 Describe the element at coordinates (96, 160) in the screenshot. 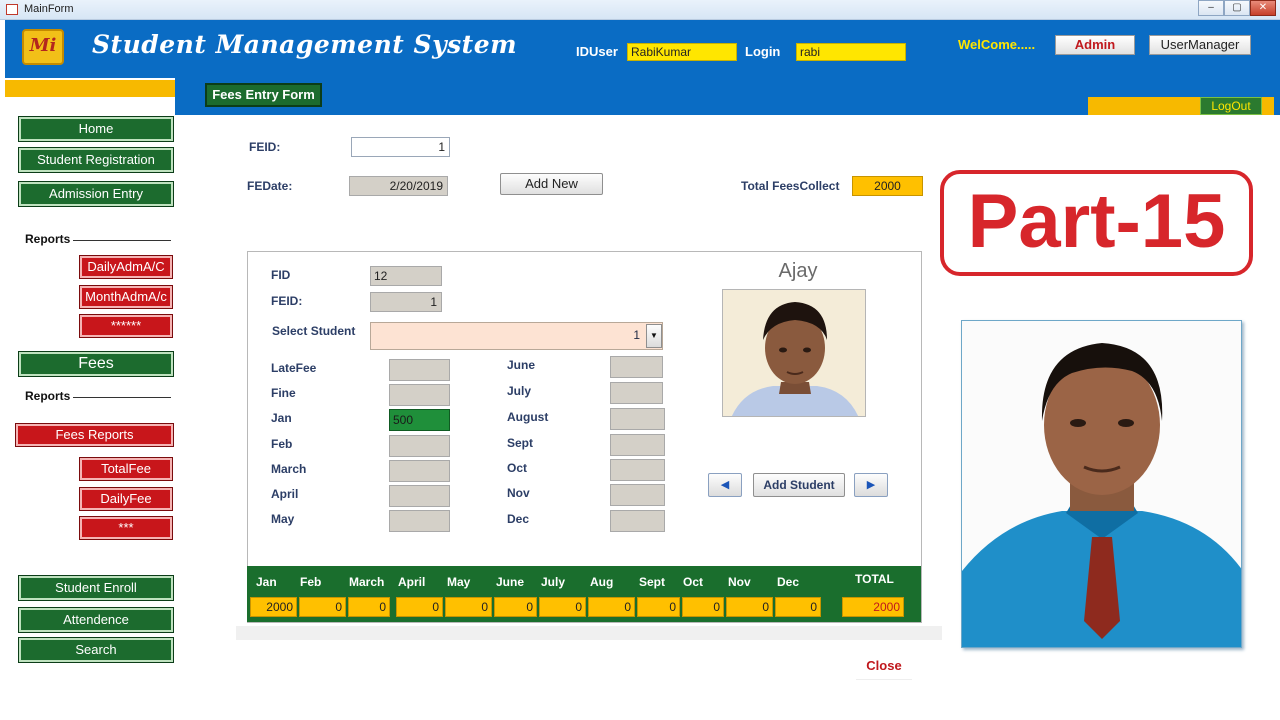

I see `sidebar-item-student-registration: Student Registration` at that location.